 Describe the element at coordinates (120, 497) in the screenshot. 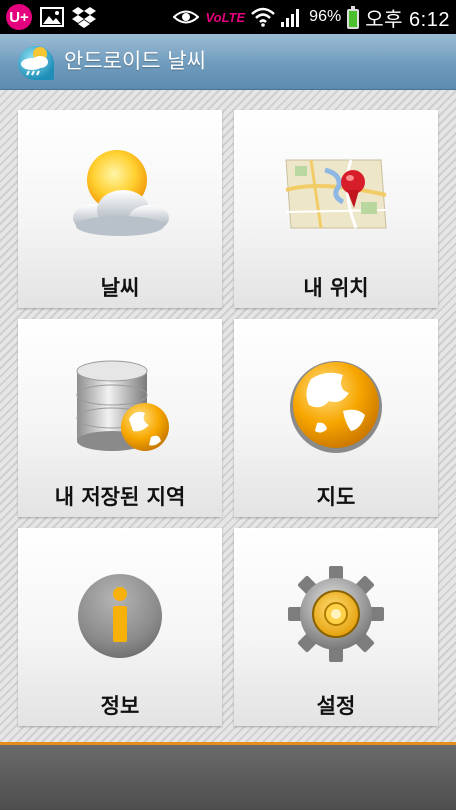

I see `menu-tile-label: 내 저장된 지역` at that location.